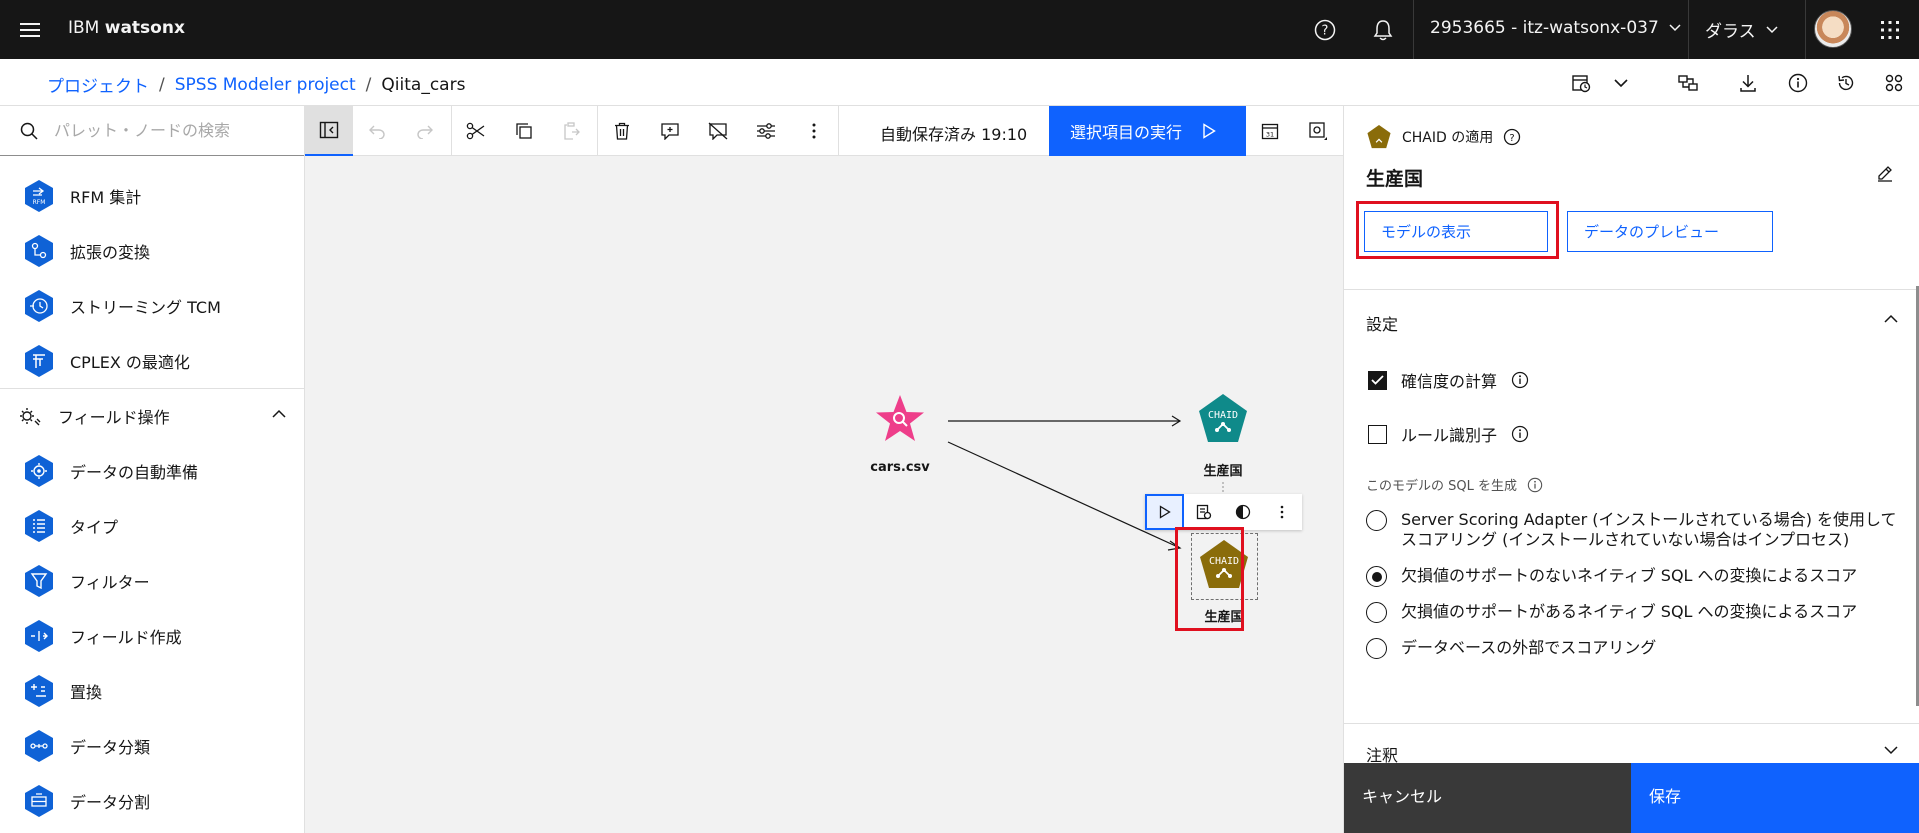 This screenshot has height=833, width=1919. I want to click on edit-title-button, so click(1885, 175).